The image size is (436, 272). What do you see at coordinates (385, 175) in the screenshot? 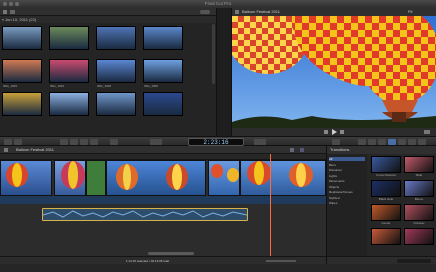
I see `transition-label: Cross Dissolve` at bounding box center [385, 175].